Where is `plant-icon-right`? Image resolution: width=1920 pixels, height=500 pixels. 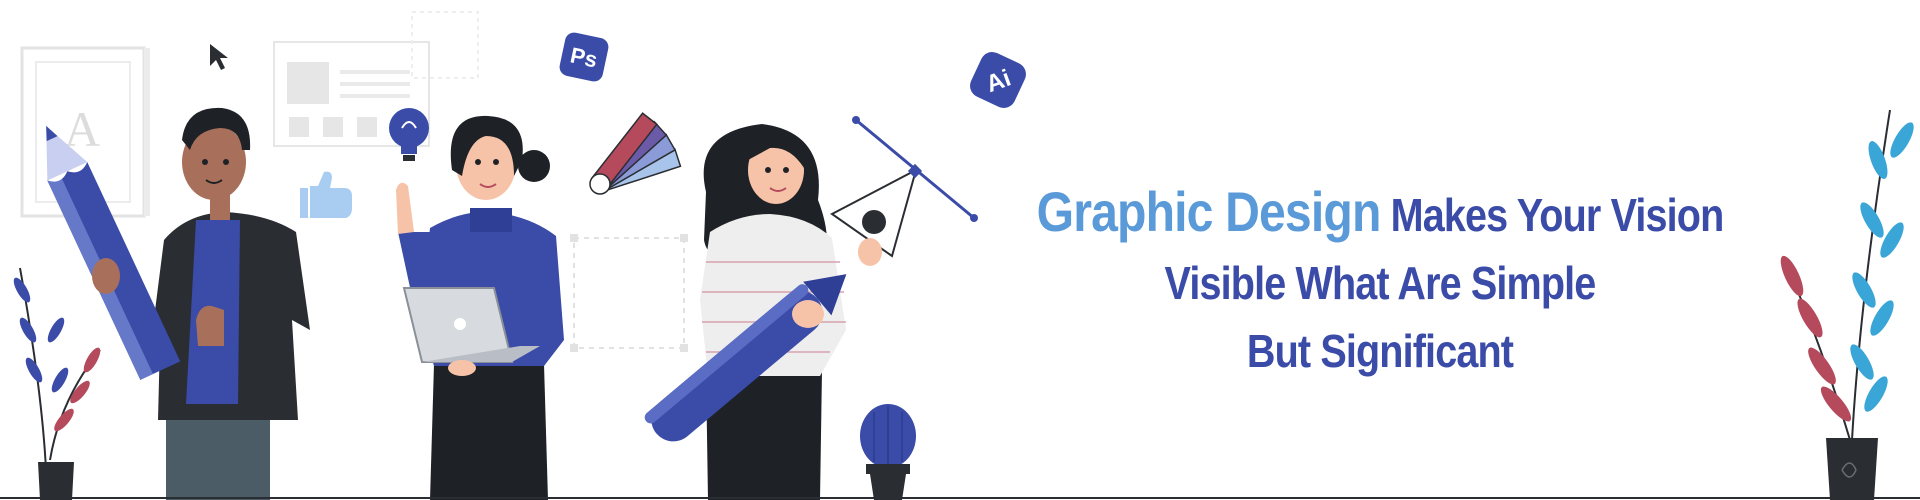
plant-icon-right is located at coordinates (1847, 304).